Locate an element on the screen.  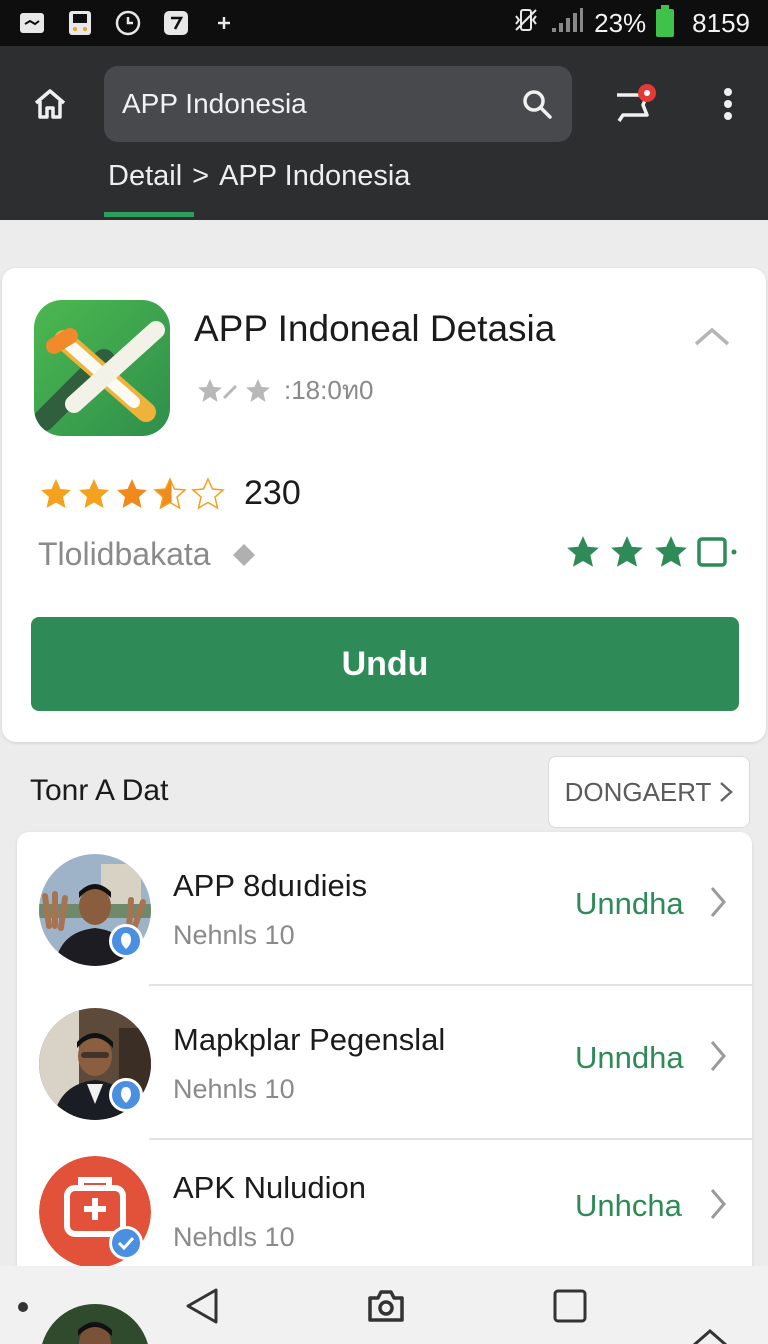
list-item: APP 8duıdieis Nehnls 10 Unndha is located at coordinates (384, 908).